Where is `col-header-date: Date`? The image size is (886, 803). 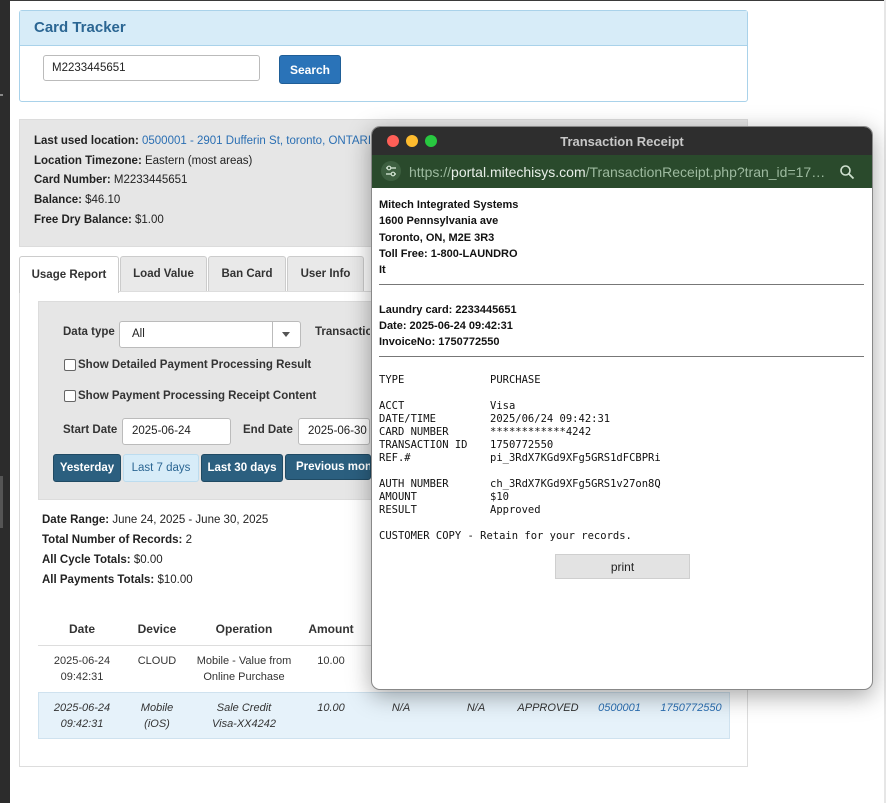
col-header-date: Date is located at coordinates (82, 629).